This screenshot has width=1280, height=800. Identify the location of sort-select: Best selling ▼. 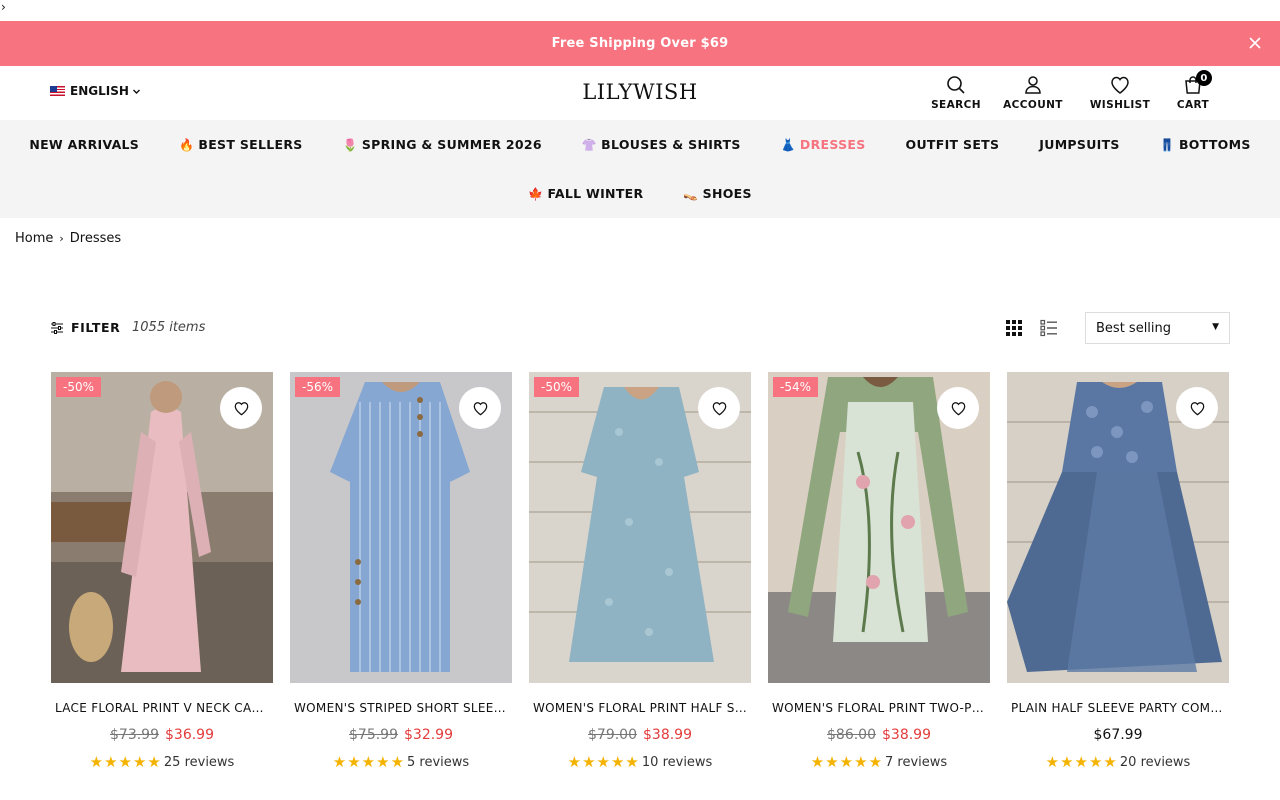
(1157, 328).